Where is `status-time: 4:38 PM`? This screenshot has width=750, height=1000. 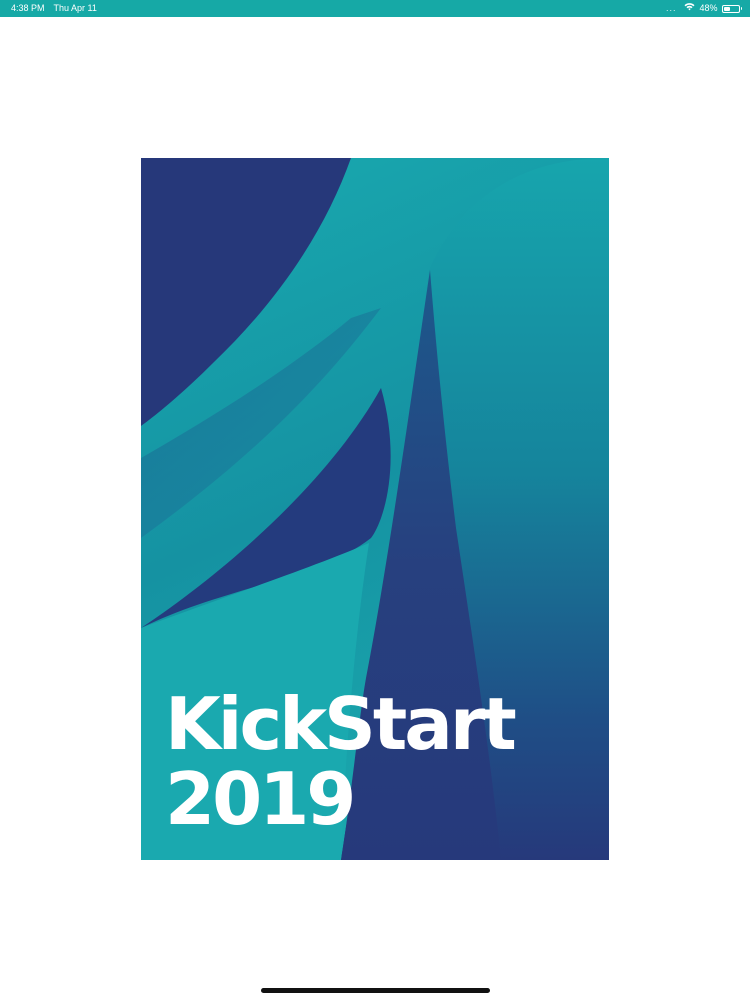 status-time: 4:38 PM is located at coordinates (28, 8).